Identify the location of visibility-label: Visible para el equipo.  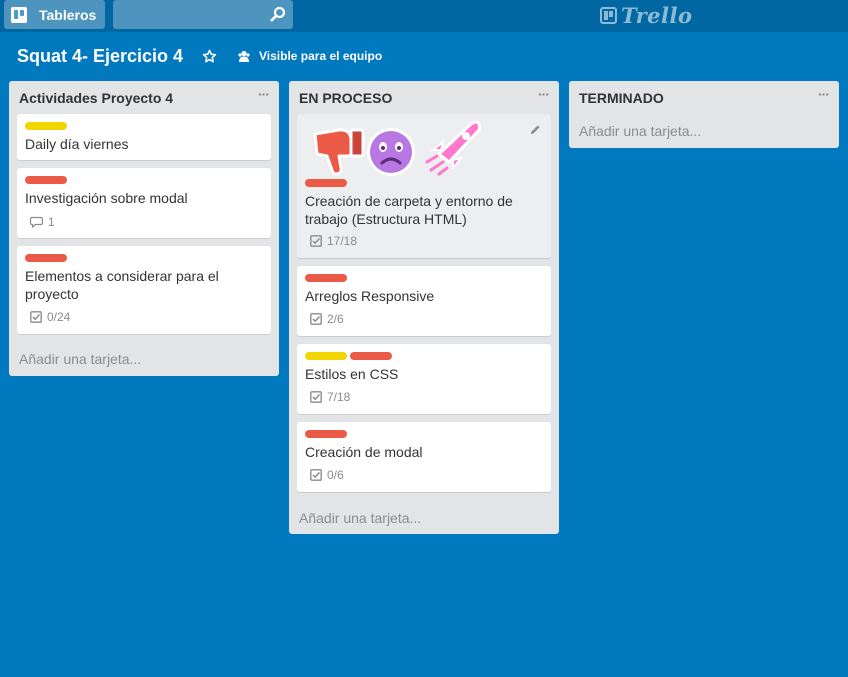
(321, 56).